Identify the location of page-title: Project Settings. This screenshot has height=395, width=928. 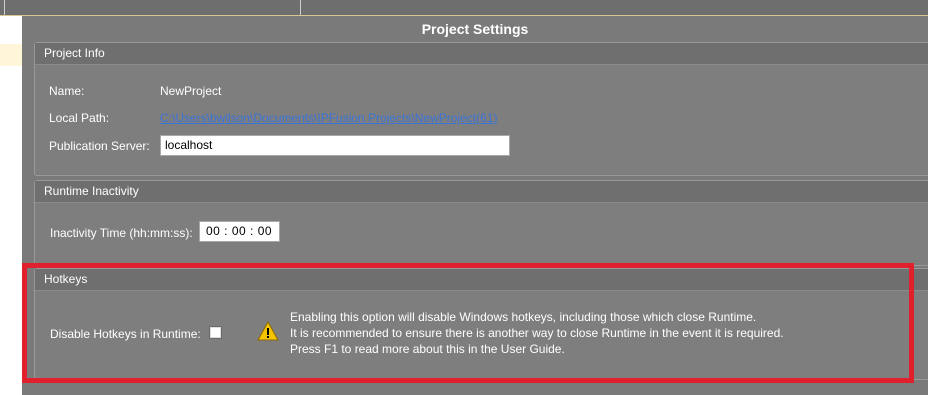
(475, 29).